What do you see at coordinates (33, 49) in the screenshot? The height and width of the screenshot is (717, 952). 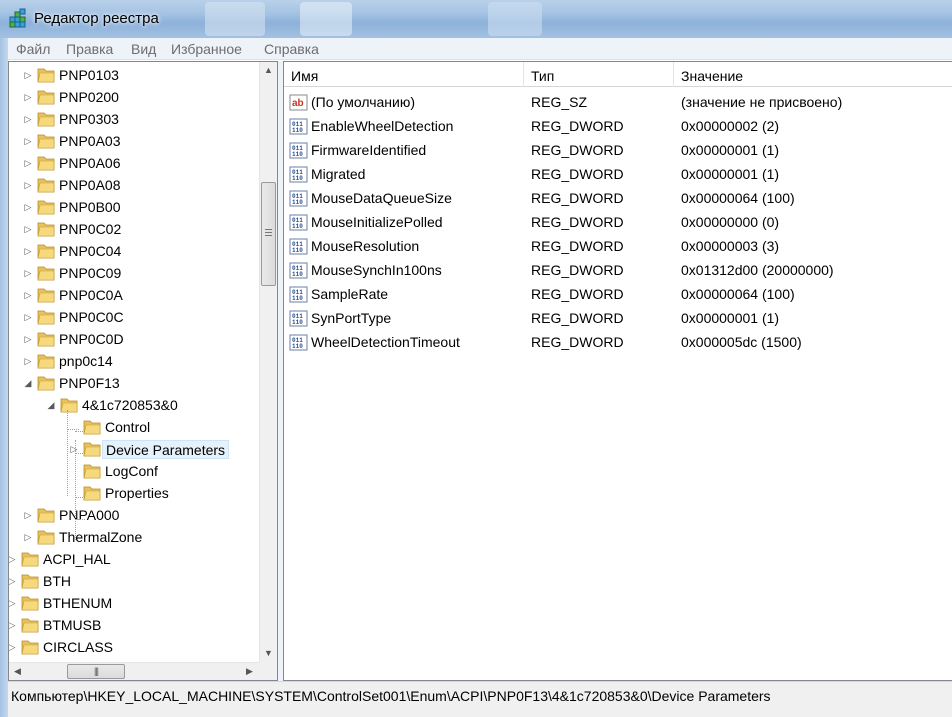 I see `menu-file: Файл` at bounding box center [33, 49].